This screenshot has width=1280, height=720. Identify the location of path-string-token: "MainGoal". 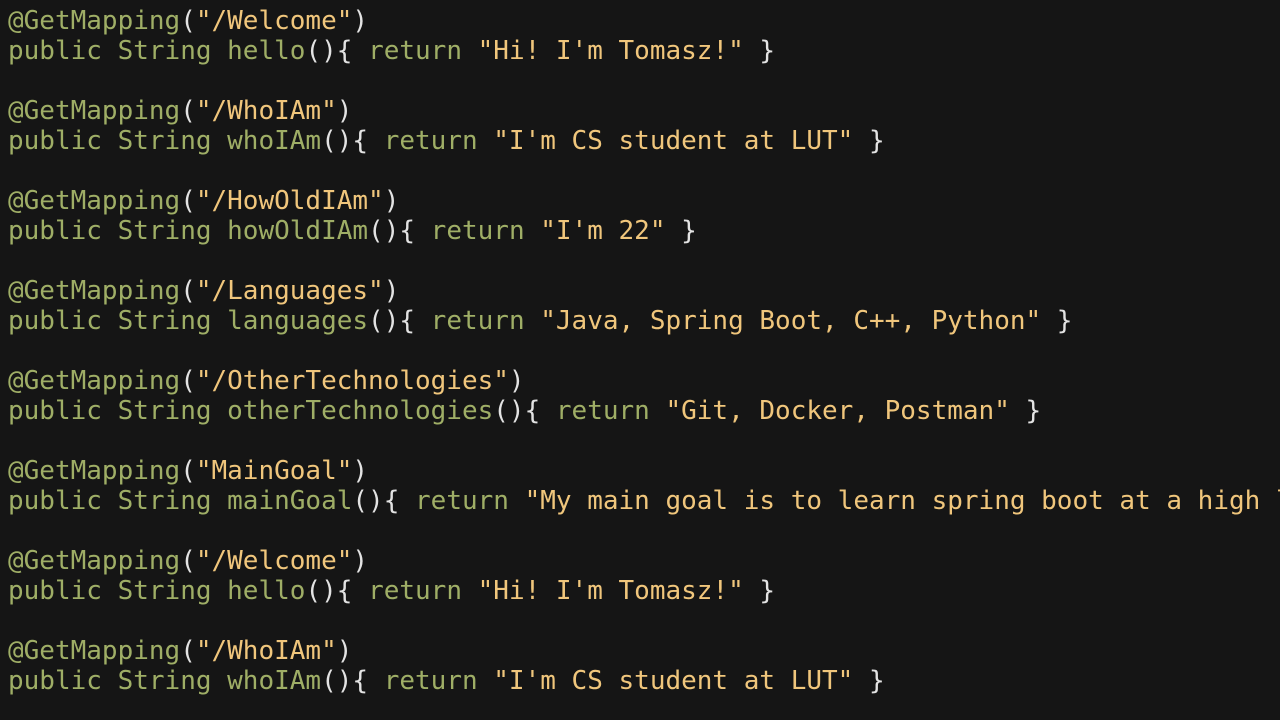
(274, 471).